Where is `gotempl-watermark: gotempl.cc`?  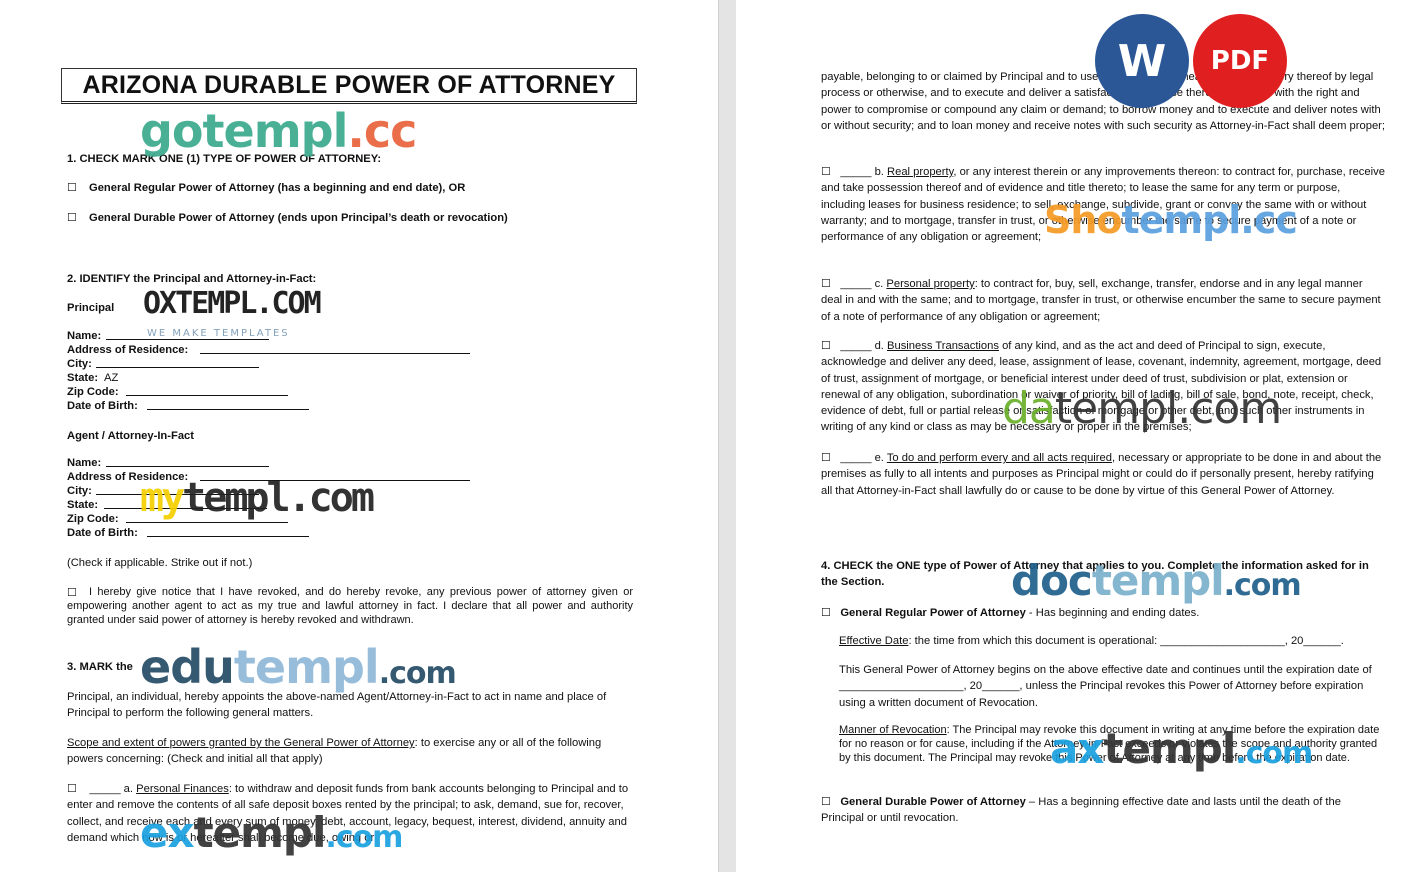 gotempl-watermark: gotempl.cc is located at coordinates (278, 131).